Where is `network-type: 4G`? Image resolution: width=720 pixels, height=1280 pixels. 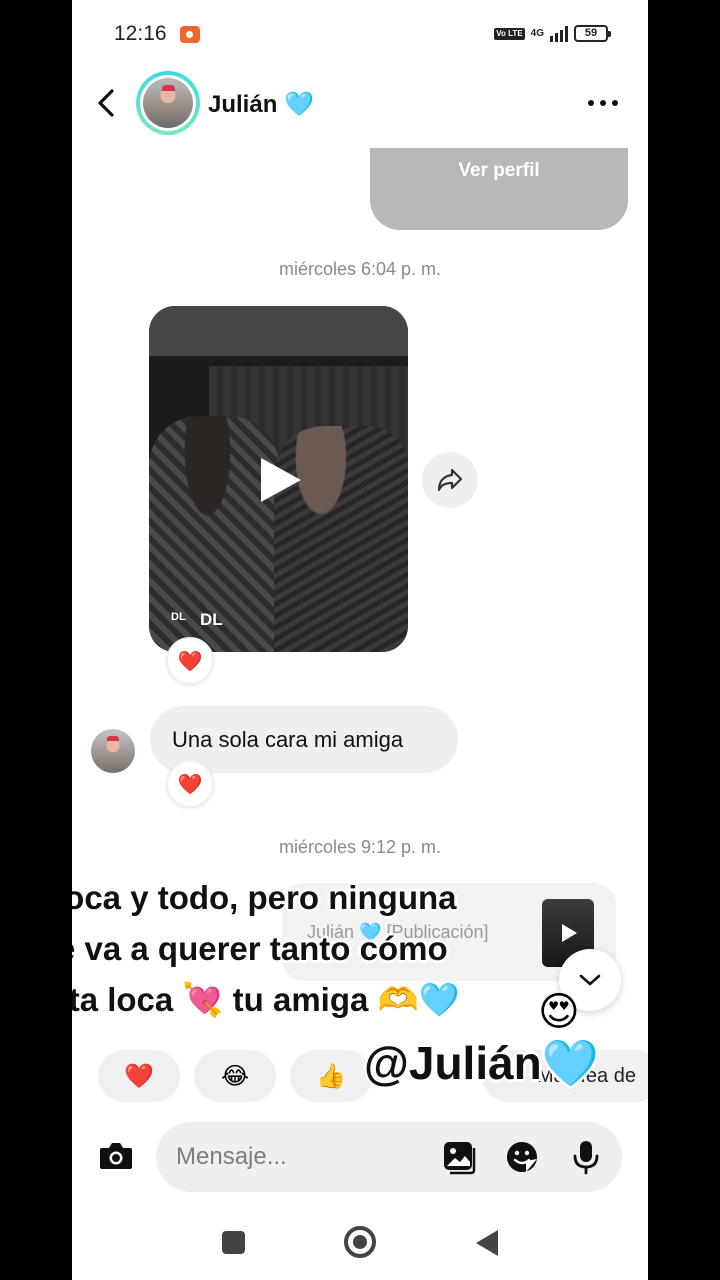
network-type: 4G is located at coordinates (537, 33).